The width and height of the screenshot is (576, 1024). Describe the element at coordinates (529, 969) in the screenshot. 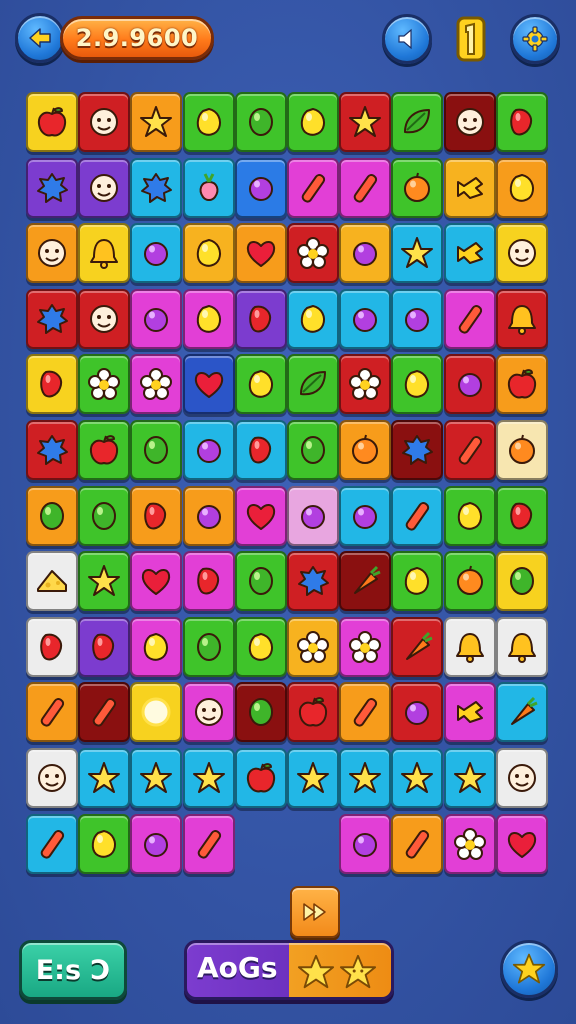

I see `star-button` at that location.